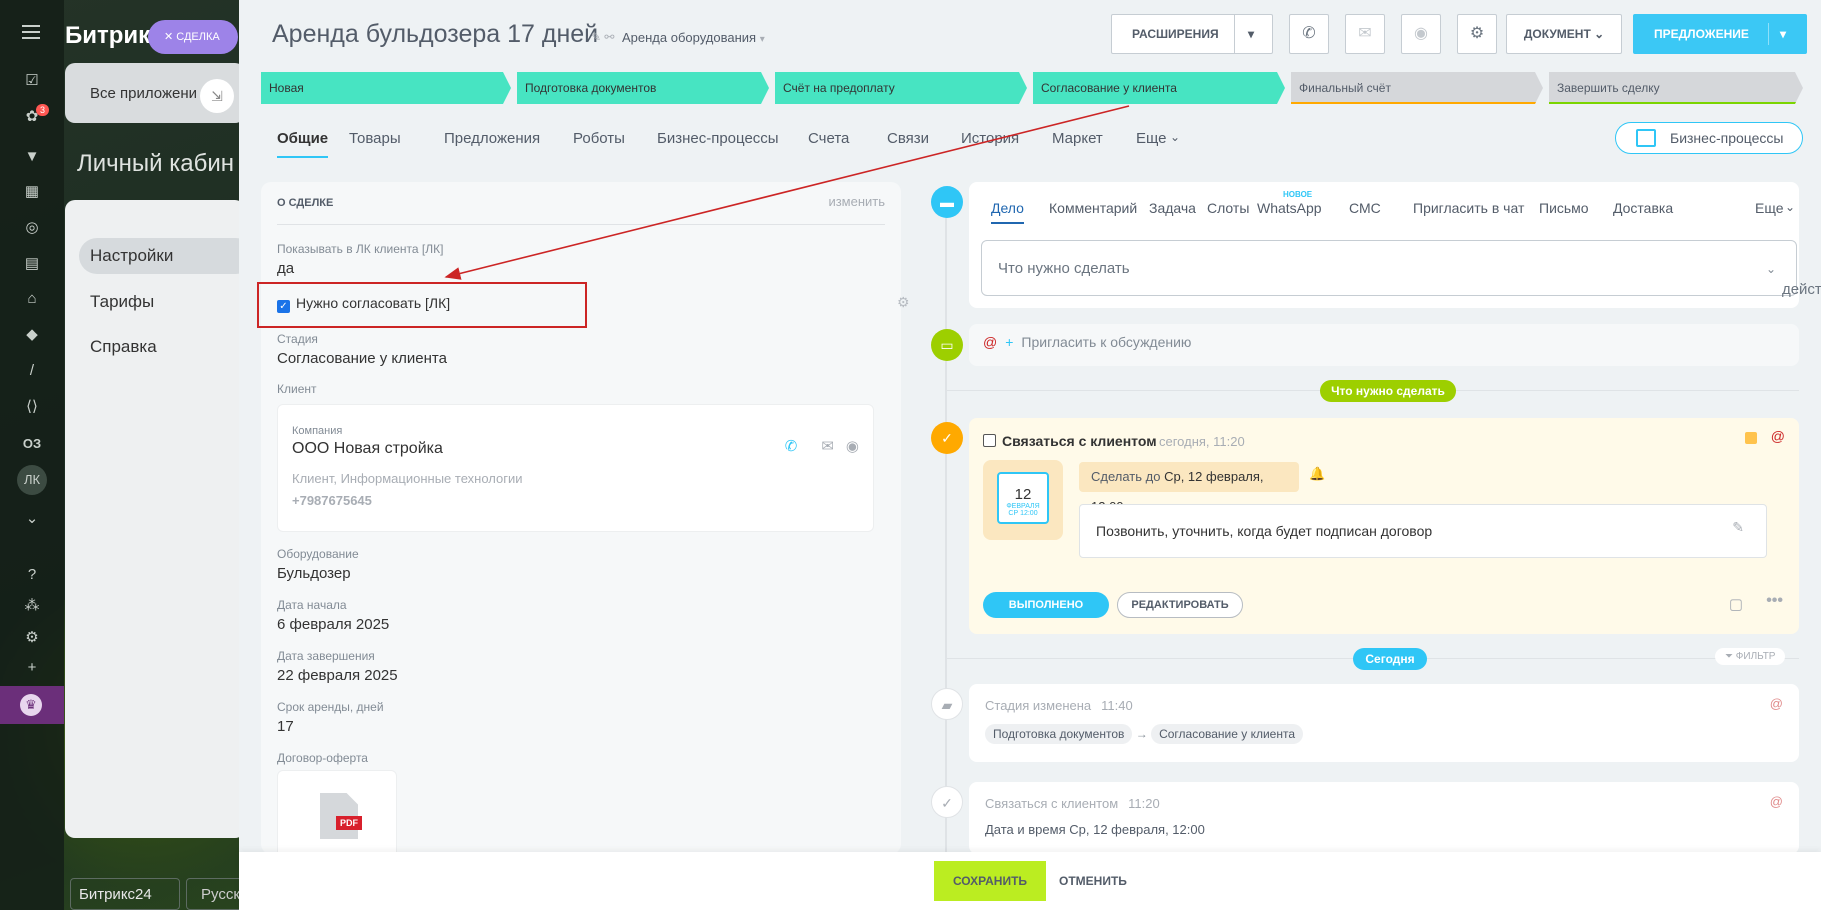 This screenshot has height=910, width=1821. I want to click on edit-link: изменить, so click(856, 201).